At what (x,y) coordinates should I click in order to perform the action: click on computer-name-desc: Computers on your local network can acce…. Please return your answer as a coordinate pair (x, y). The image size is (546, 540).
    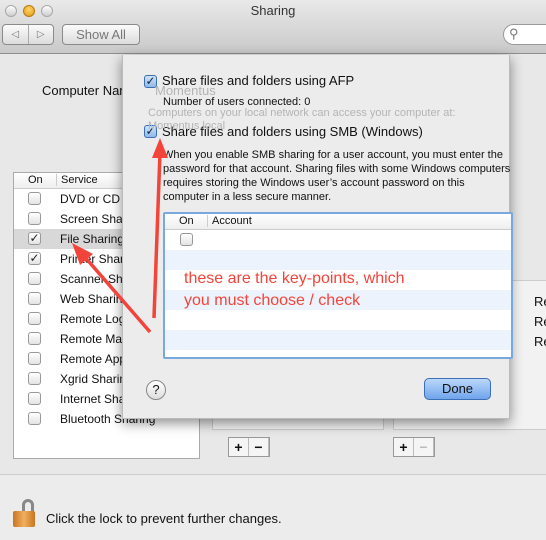
    Looking at the image, I should click on (302, 119).